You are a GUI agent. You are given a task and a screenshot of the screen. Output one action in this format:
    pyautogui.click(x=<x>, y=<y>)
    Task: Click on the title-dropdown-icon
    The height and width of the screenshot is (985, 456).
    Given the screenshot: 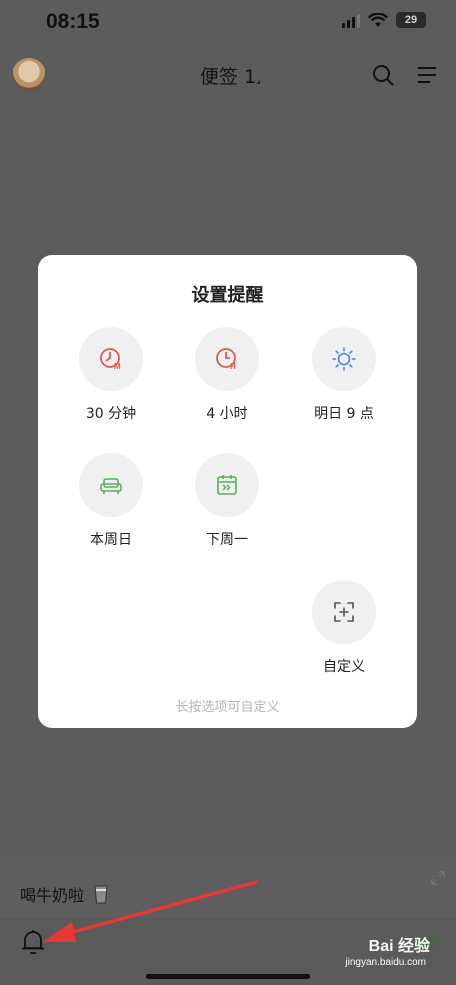 What is the action you would take?
    pyautogui.click(x=258, y=82)
    